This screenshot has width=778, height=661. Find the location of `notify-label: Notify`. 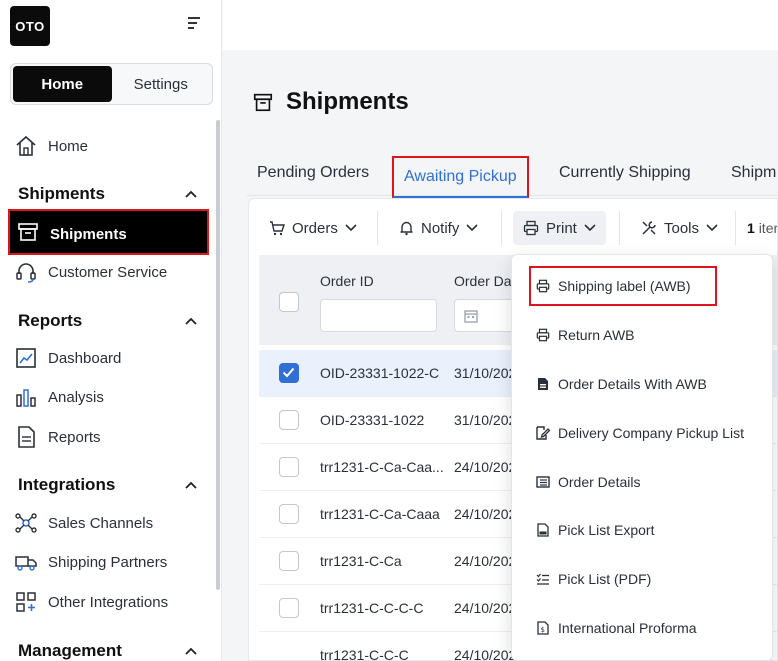

notify-label: Notify is located at coordinates (440, 228).